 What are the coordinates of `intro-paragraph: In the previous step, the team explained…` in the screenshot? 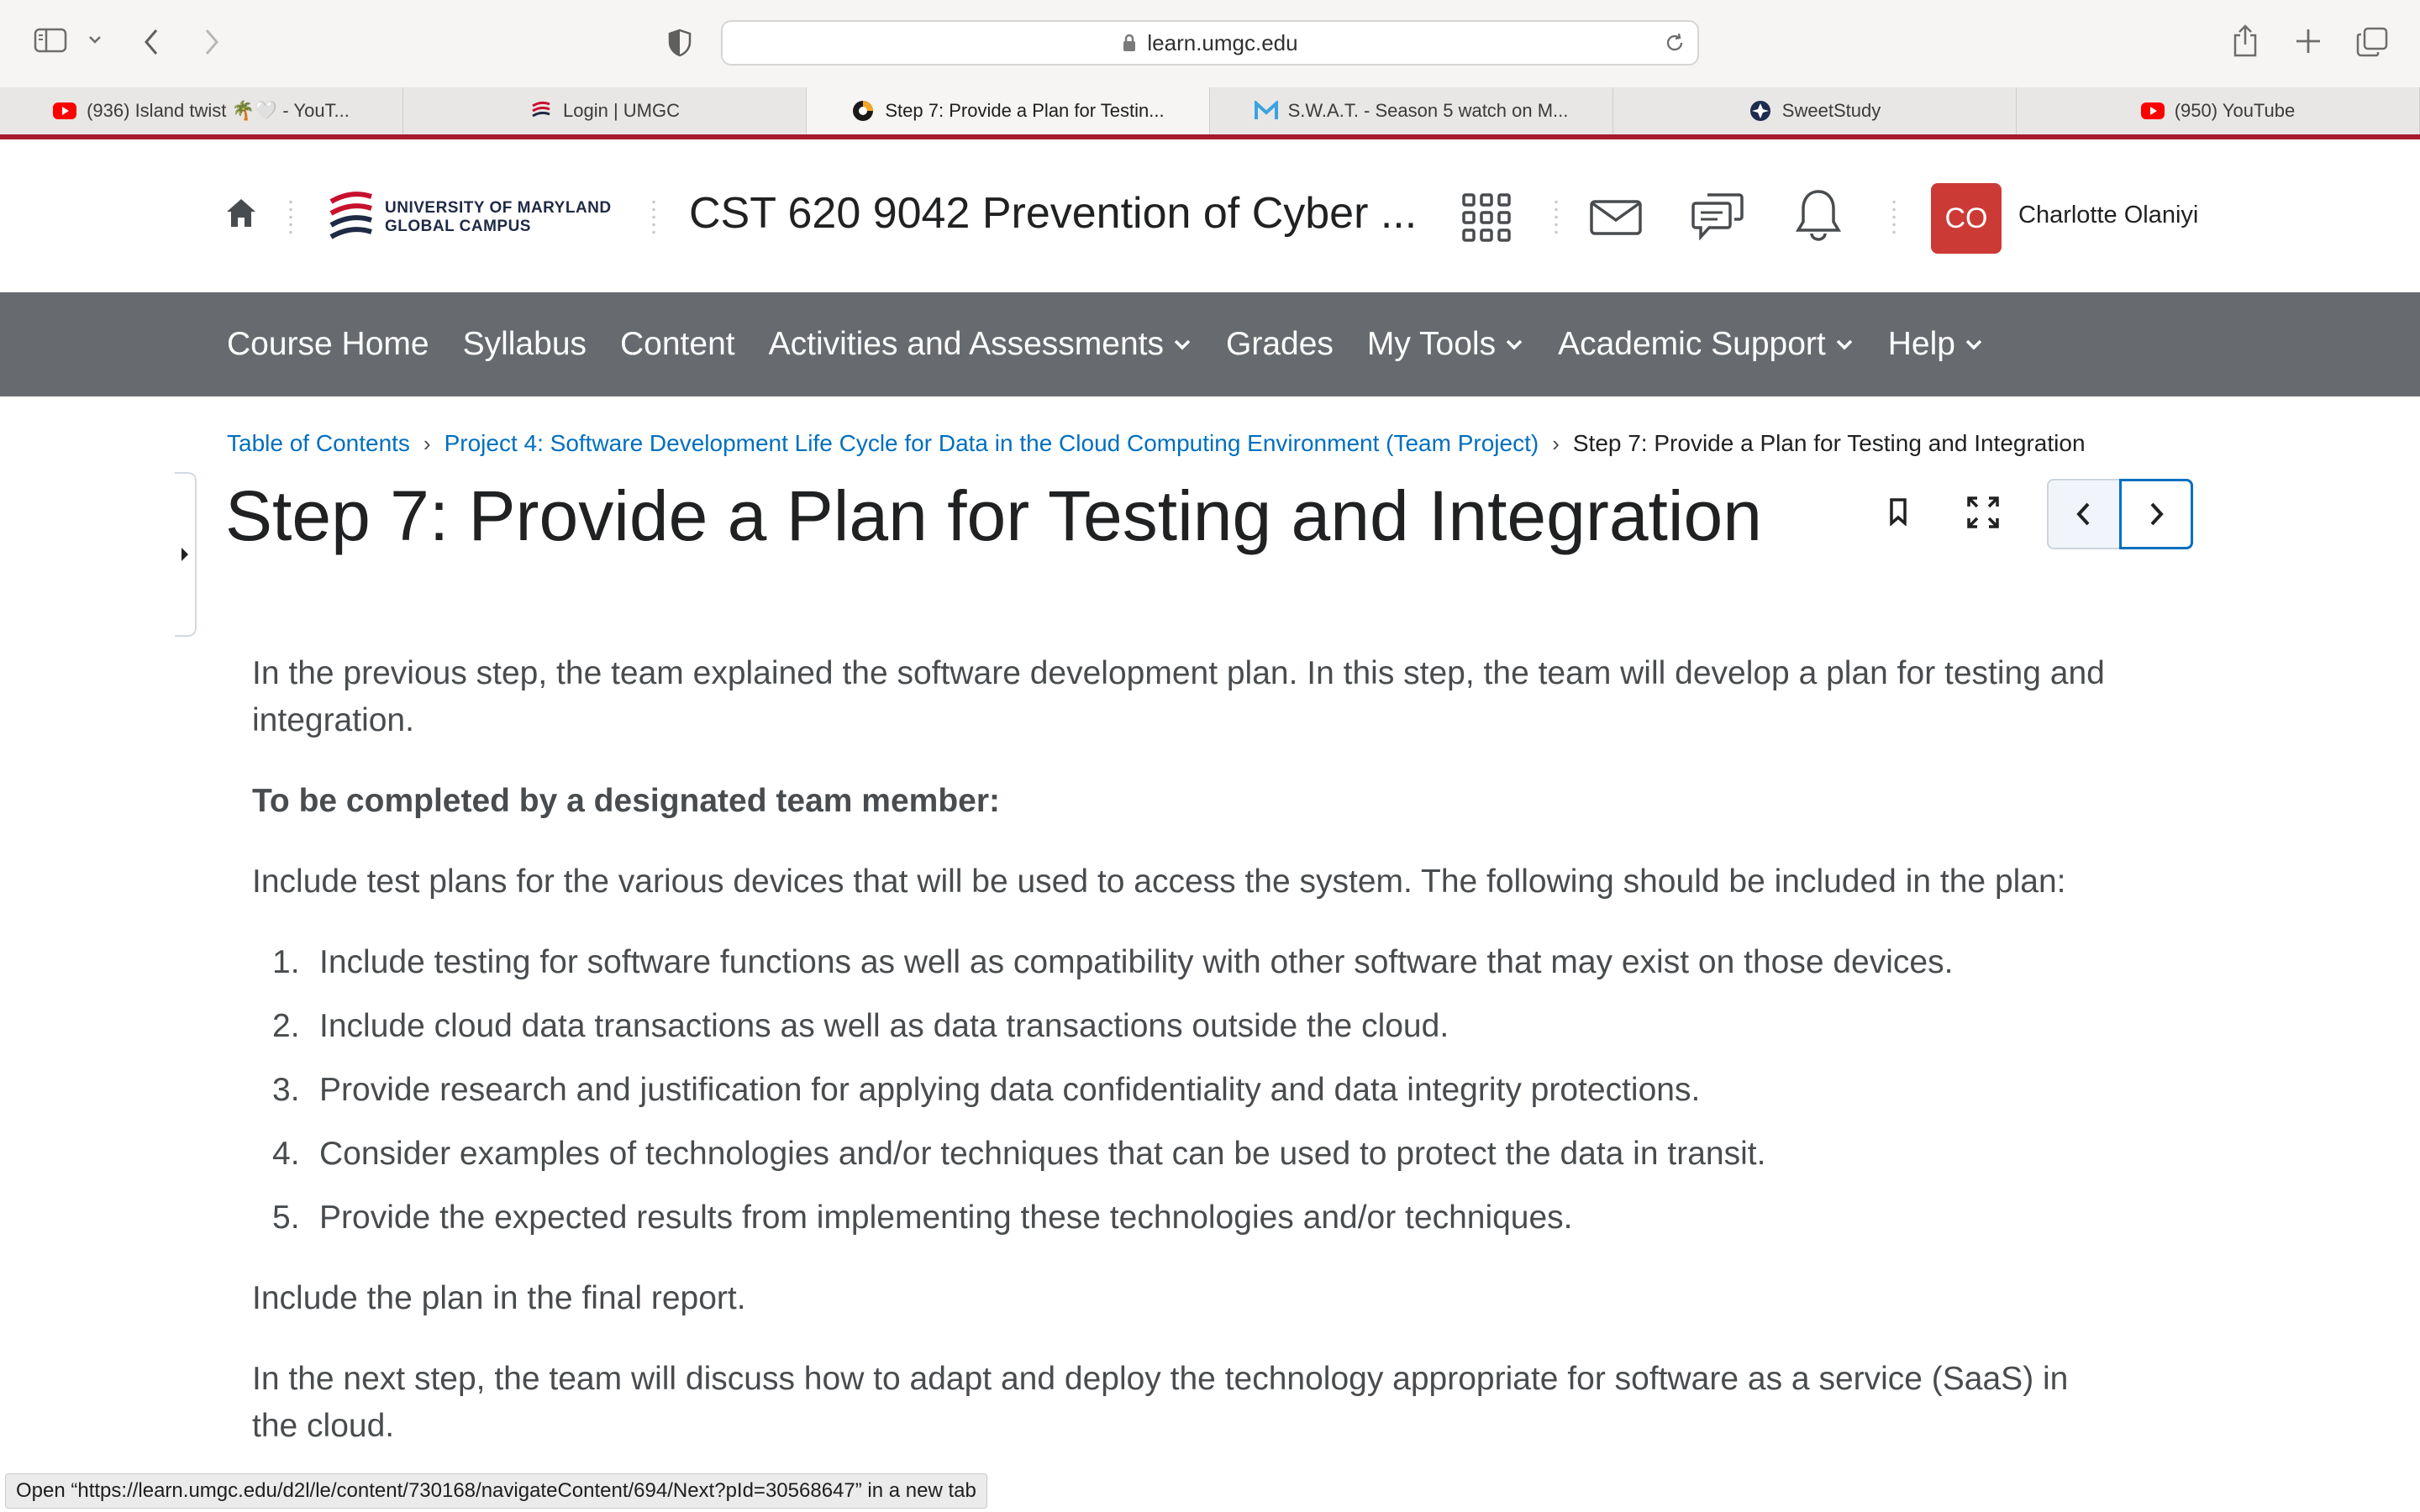 It's located at (1178, 696).